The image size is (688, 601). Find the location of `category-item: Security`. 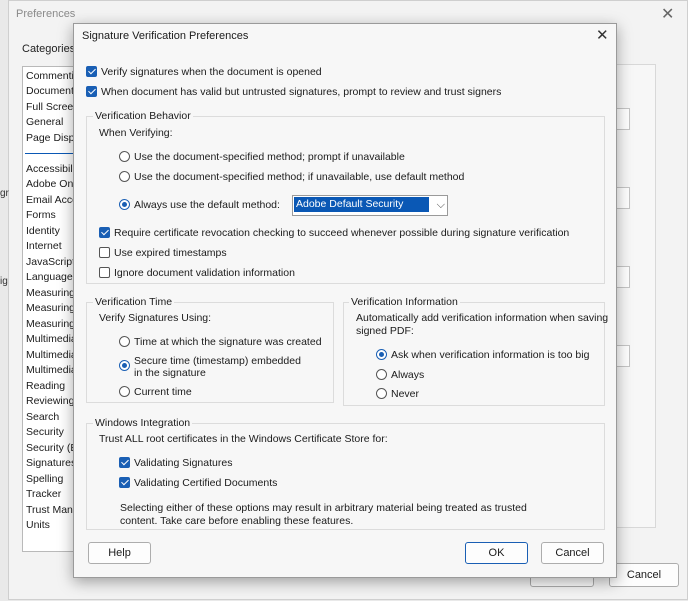

category-item: Security is located at coordinates (45, 432).